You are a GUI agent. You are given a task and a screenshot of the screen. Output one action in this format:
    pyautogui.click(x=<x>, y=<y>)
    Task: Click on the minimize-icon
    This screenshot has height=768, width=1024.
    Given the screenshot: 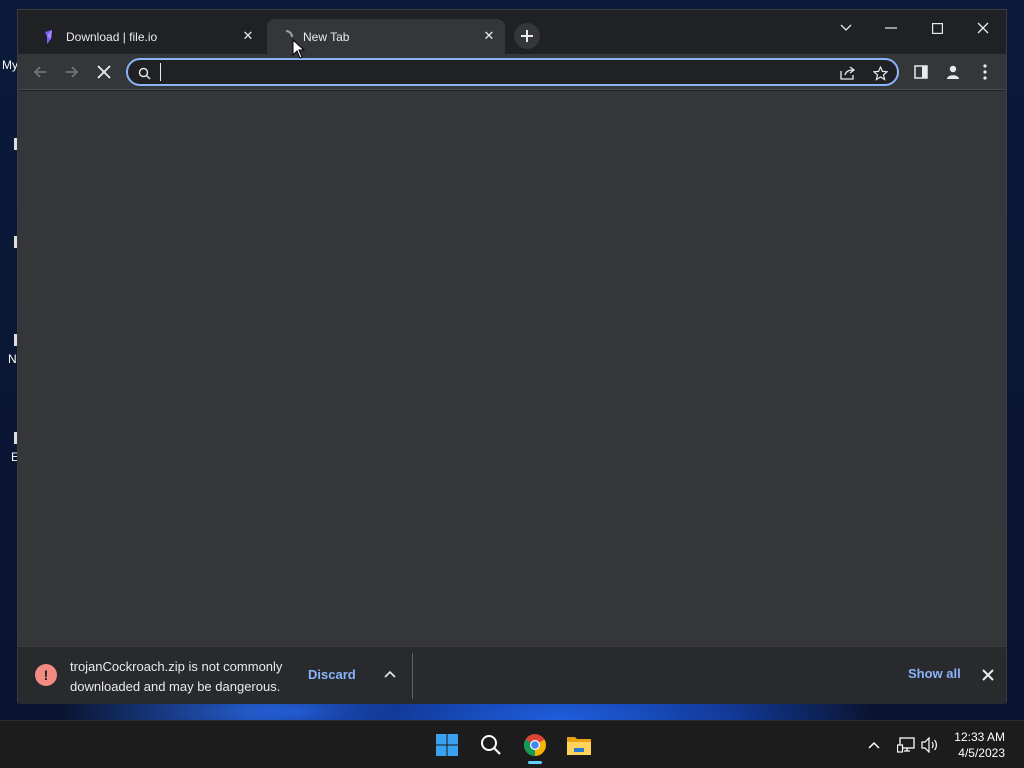 What is the action you would take?
    pyautogui.click(x=891, y=28)
    